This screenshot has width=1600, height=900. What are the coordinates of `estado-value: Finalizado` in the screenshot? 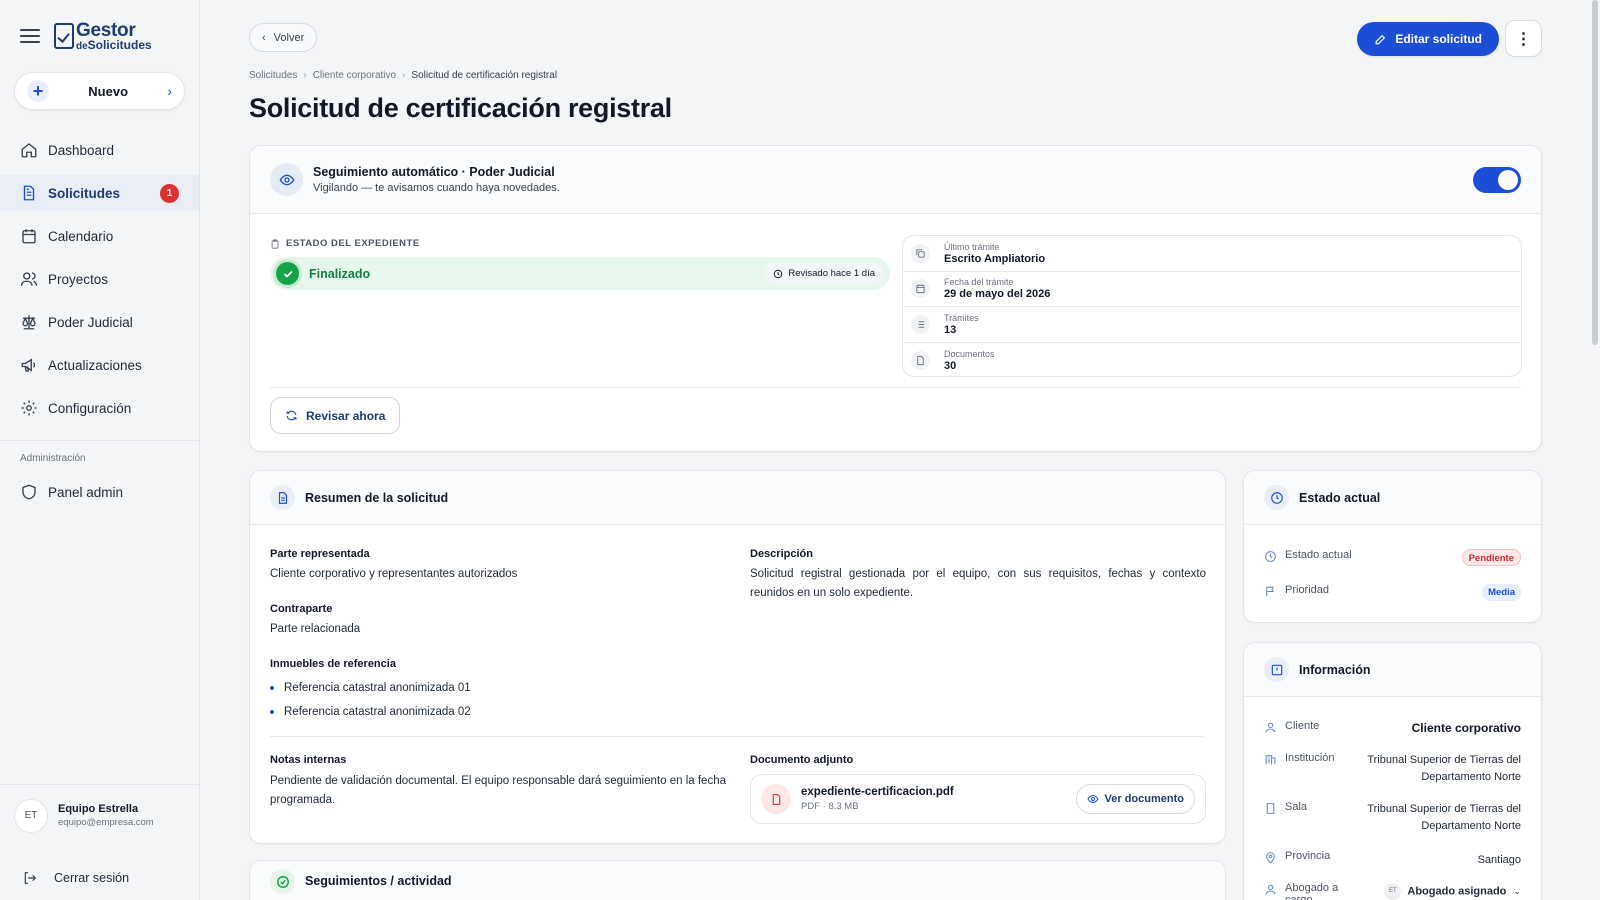 It's located at (340, 273).